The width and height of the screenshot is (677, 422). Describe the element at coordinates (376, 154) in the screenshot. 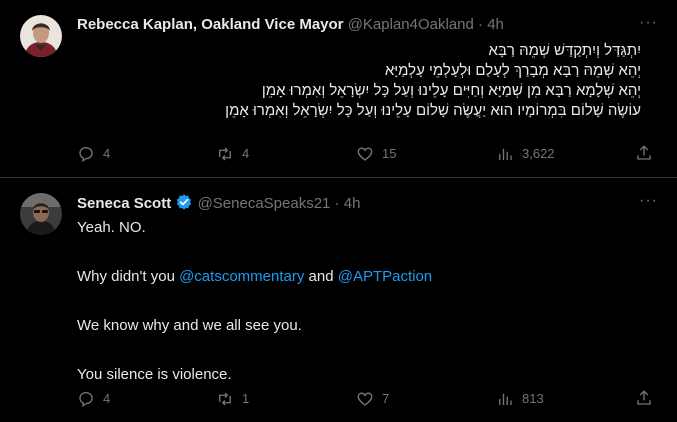

I see `like-button: 15` at that location.